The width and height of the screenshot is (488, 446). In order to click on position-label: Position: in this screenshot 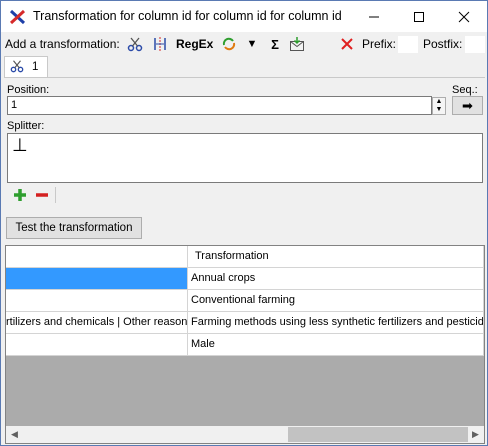, I will do `click(28, 90)`.